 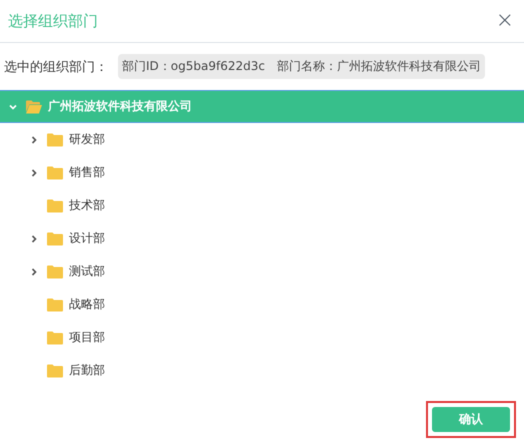 I want to click on node-label: 研发部, so click(x=87, y=139).